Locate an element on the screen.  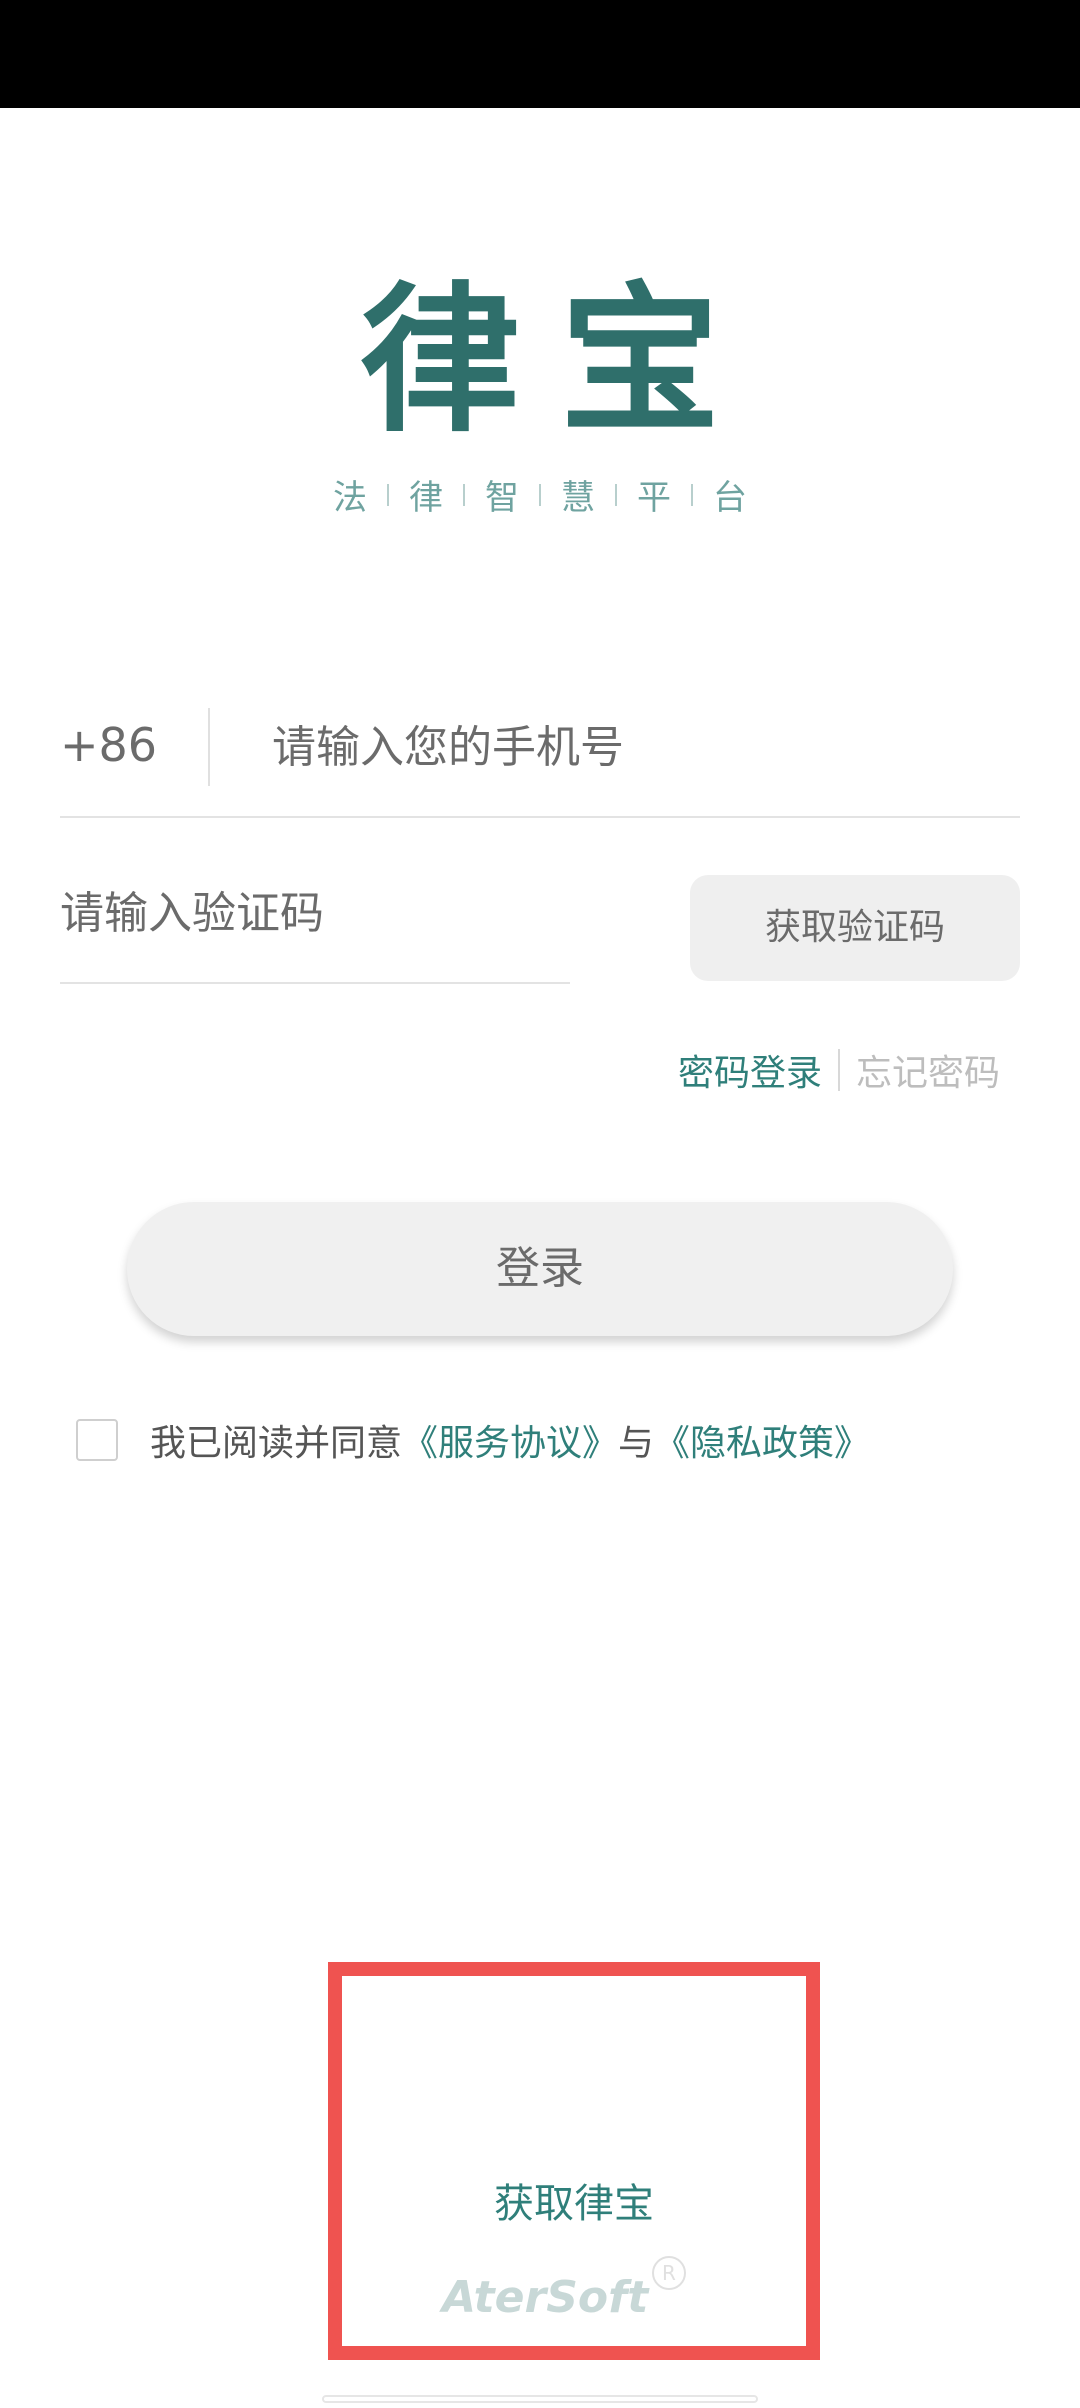
phone-row: +86 is located at coordinates (540, 759).